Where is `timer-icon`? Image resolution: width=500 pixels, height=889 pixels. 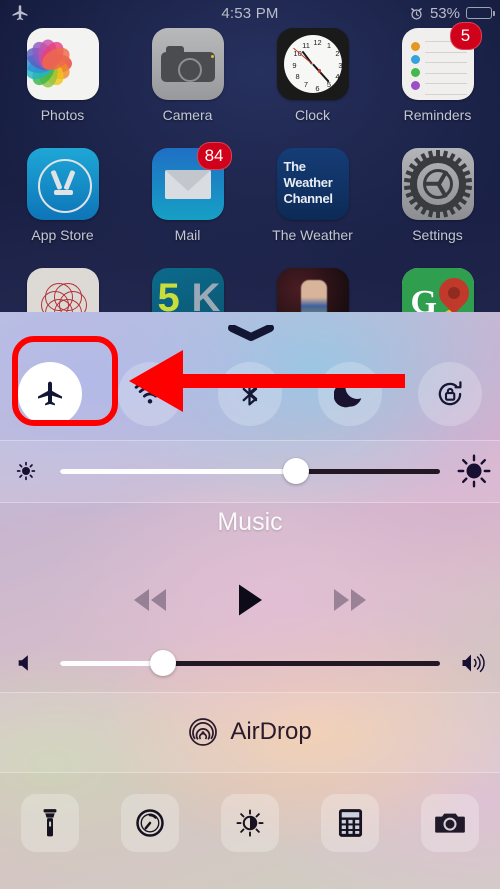 timer-icon is located at coordinates (150, 823).